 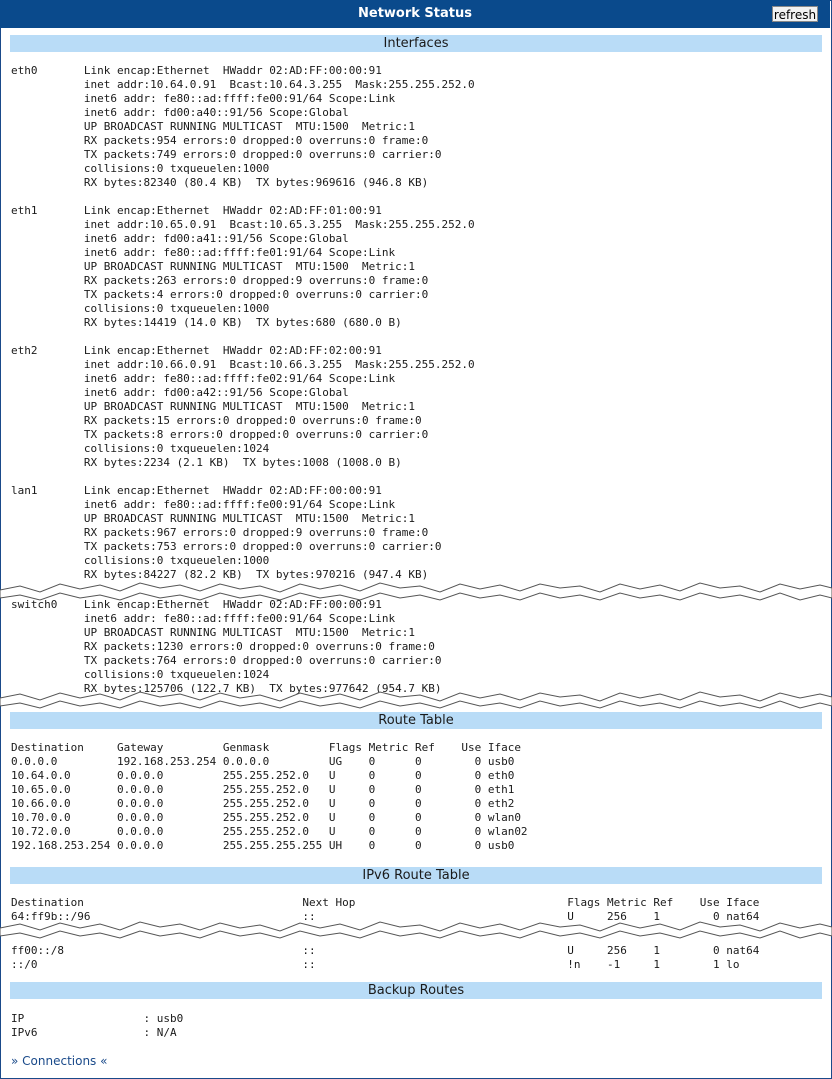 I want to click on connections-link: » Connections «, so click(x=59, y=1061).